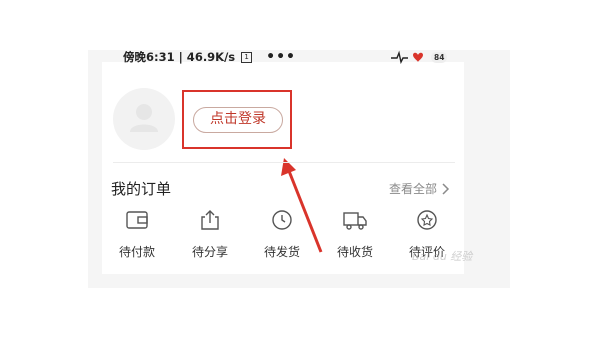  I want to click on wallet-icon, so click(137, 220).